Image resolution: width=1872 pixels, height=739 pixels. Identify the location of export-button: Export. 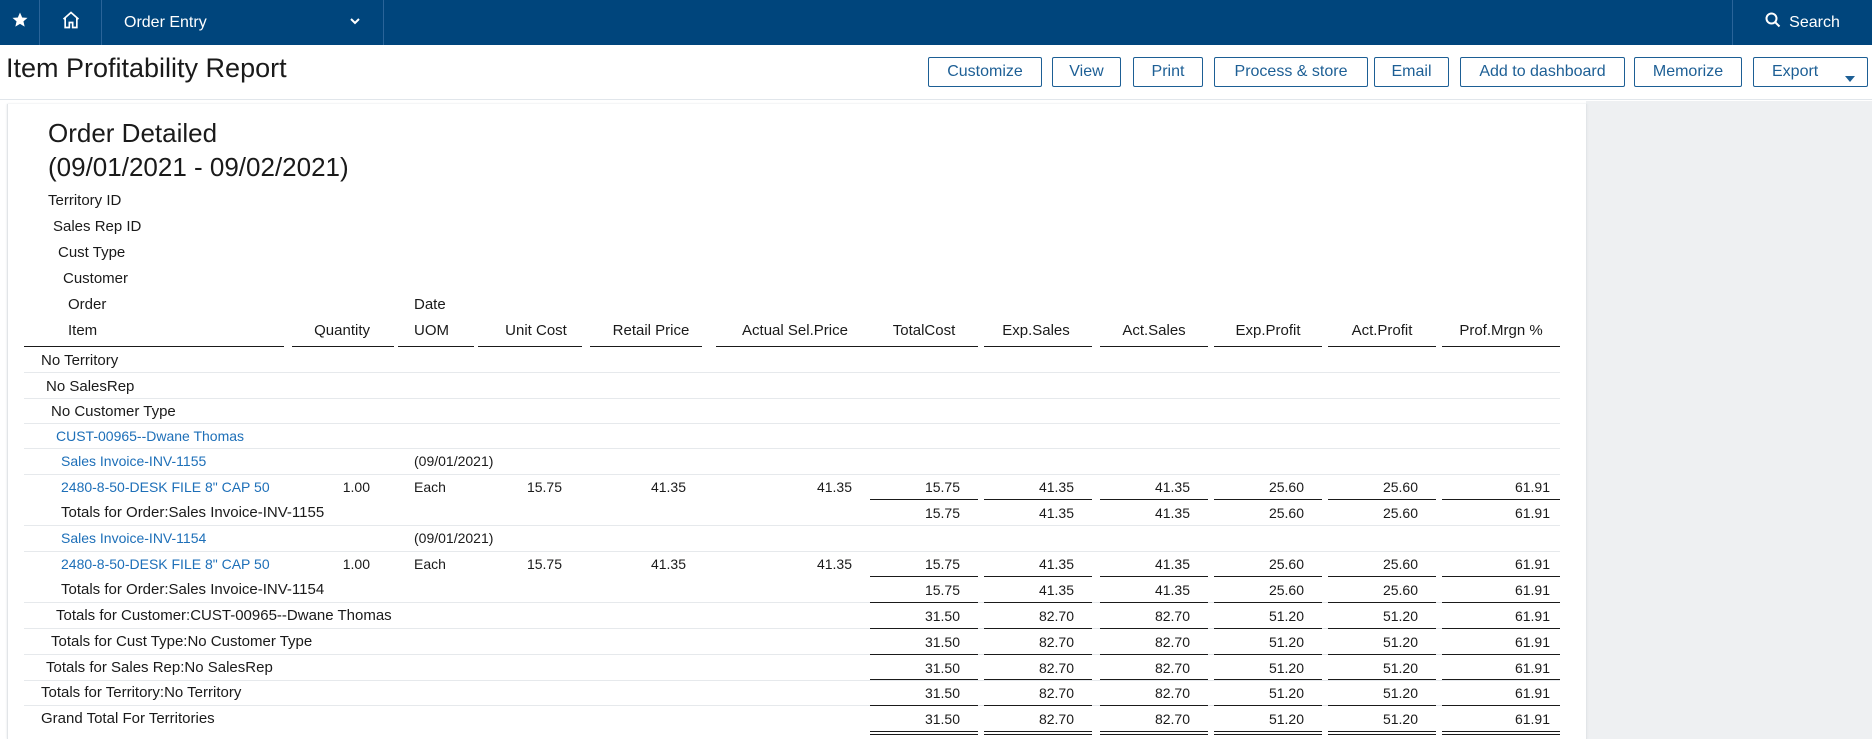
(1810, 72).